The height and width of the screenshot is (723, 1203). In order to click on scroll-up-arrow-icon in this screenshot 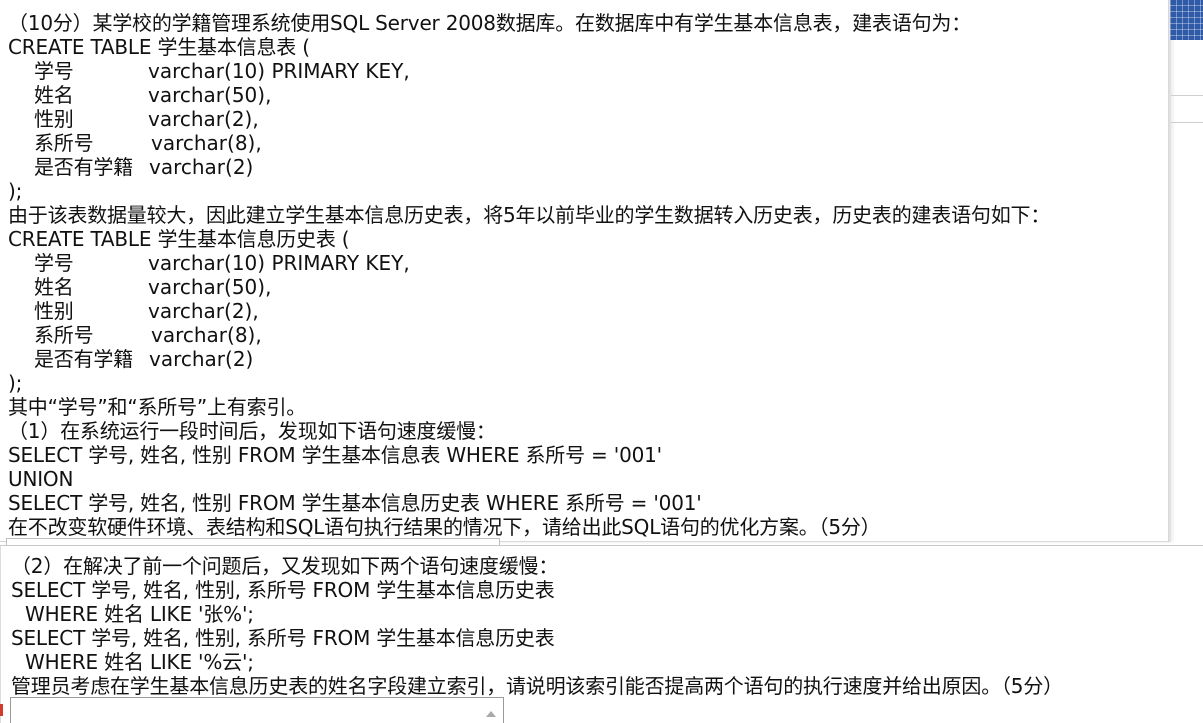, I will do `click(491, 714)`.